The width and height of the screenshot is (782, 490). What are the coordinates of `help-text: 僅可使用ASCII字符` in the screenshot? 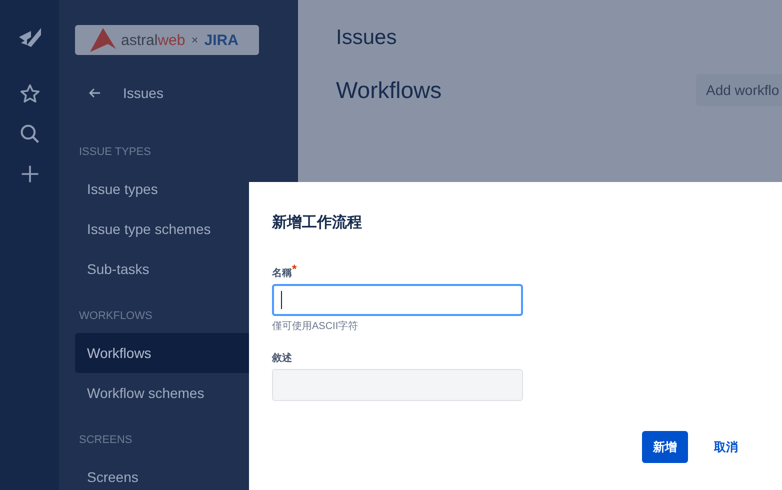 It's located at (316, 326).